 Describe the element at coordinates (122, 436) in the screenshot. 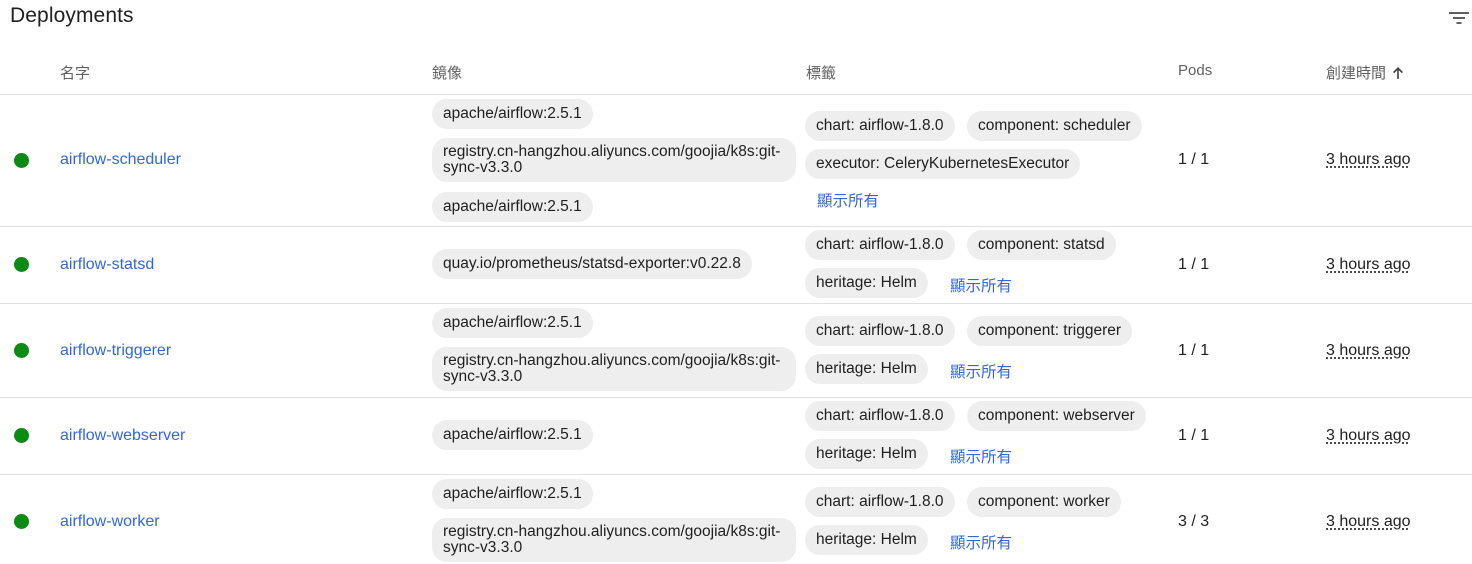

I see `deployment-name-link: airflow-webserver` at that location.